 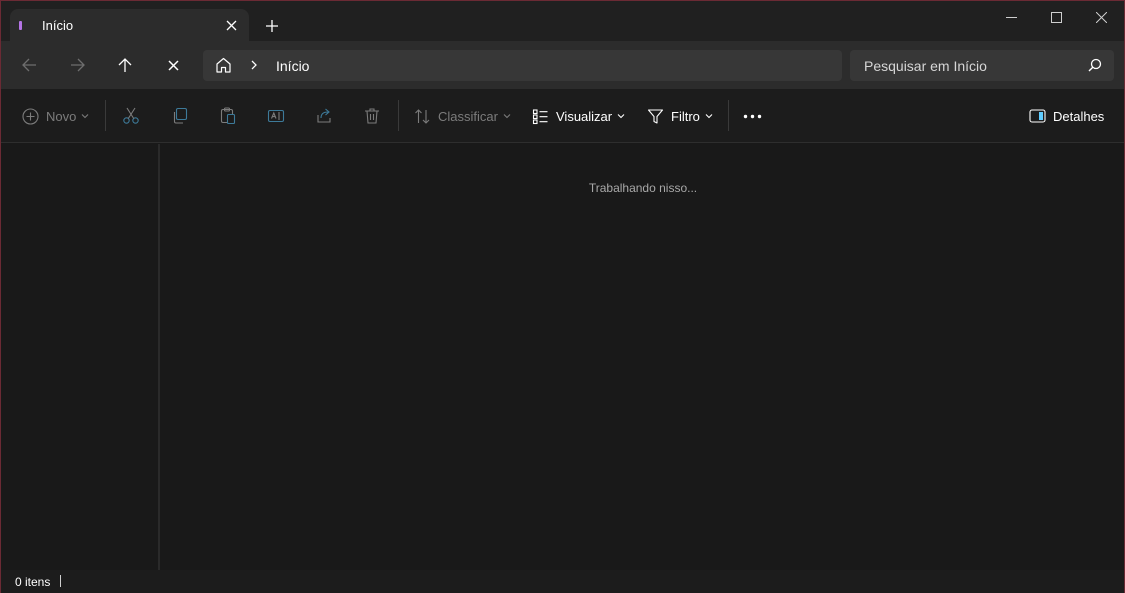 I want to click on plus-icon, so click(x=272, y=26).